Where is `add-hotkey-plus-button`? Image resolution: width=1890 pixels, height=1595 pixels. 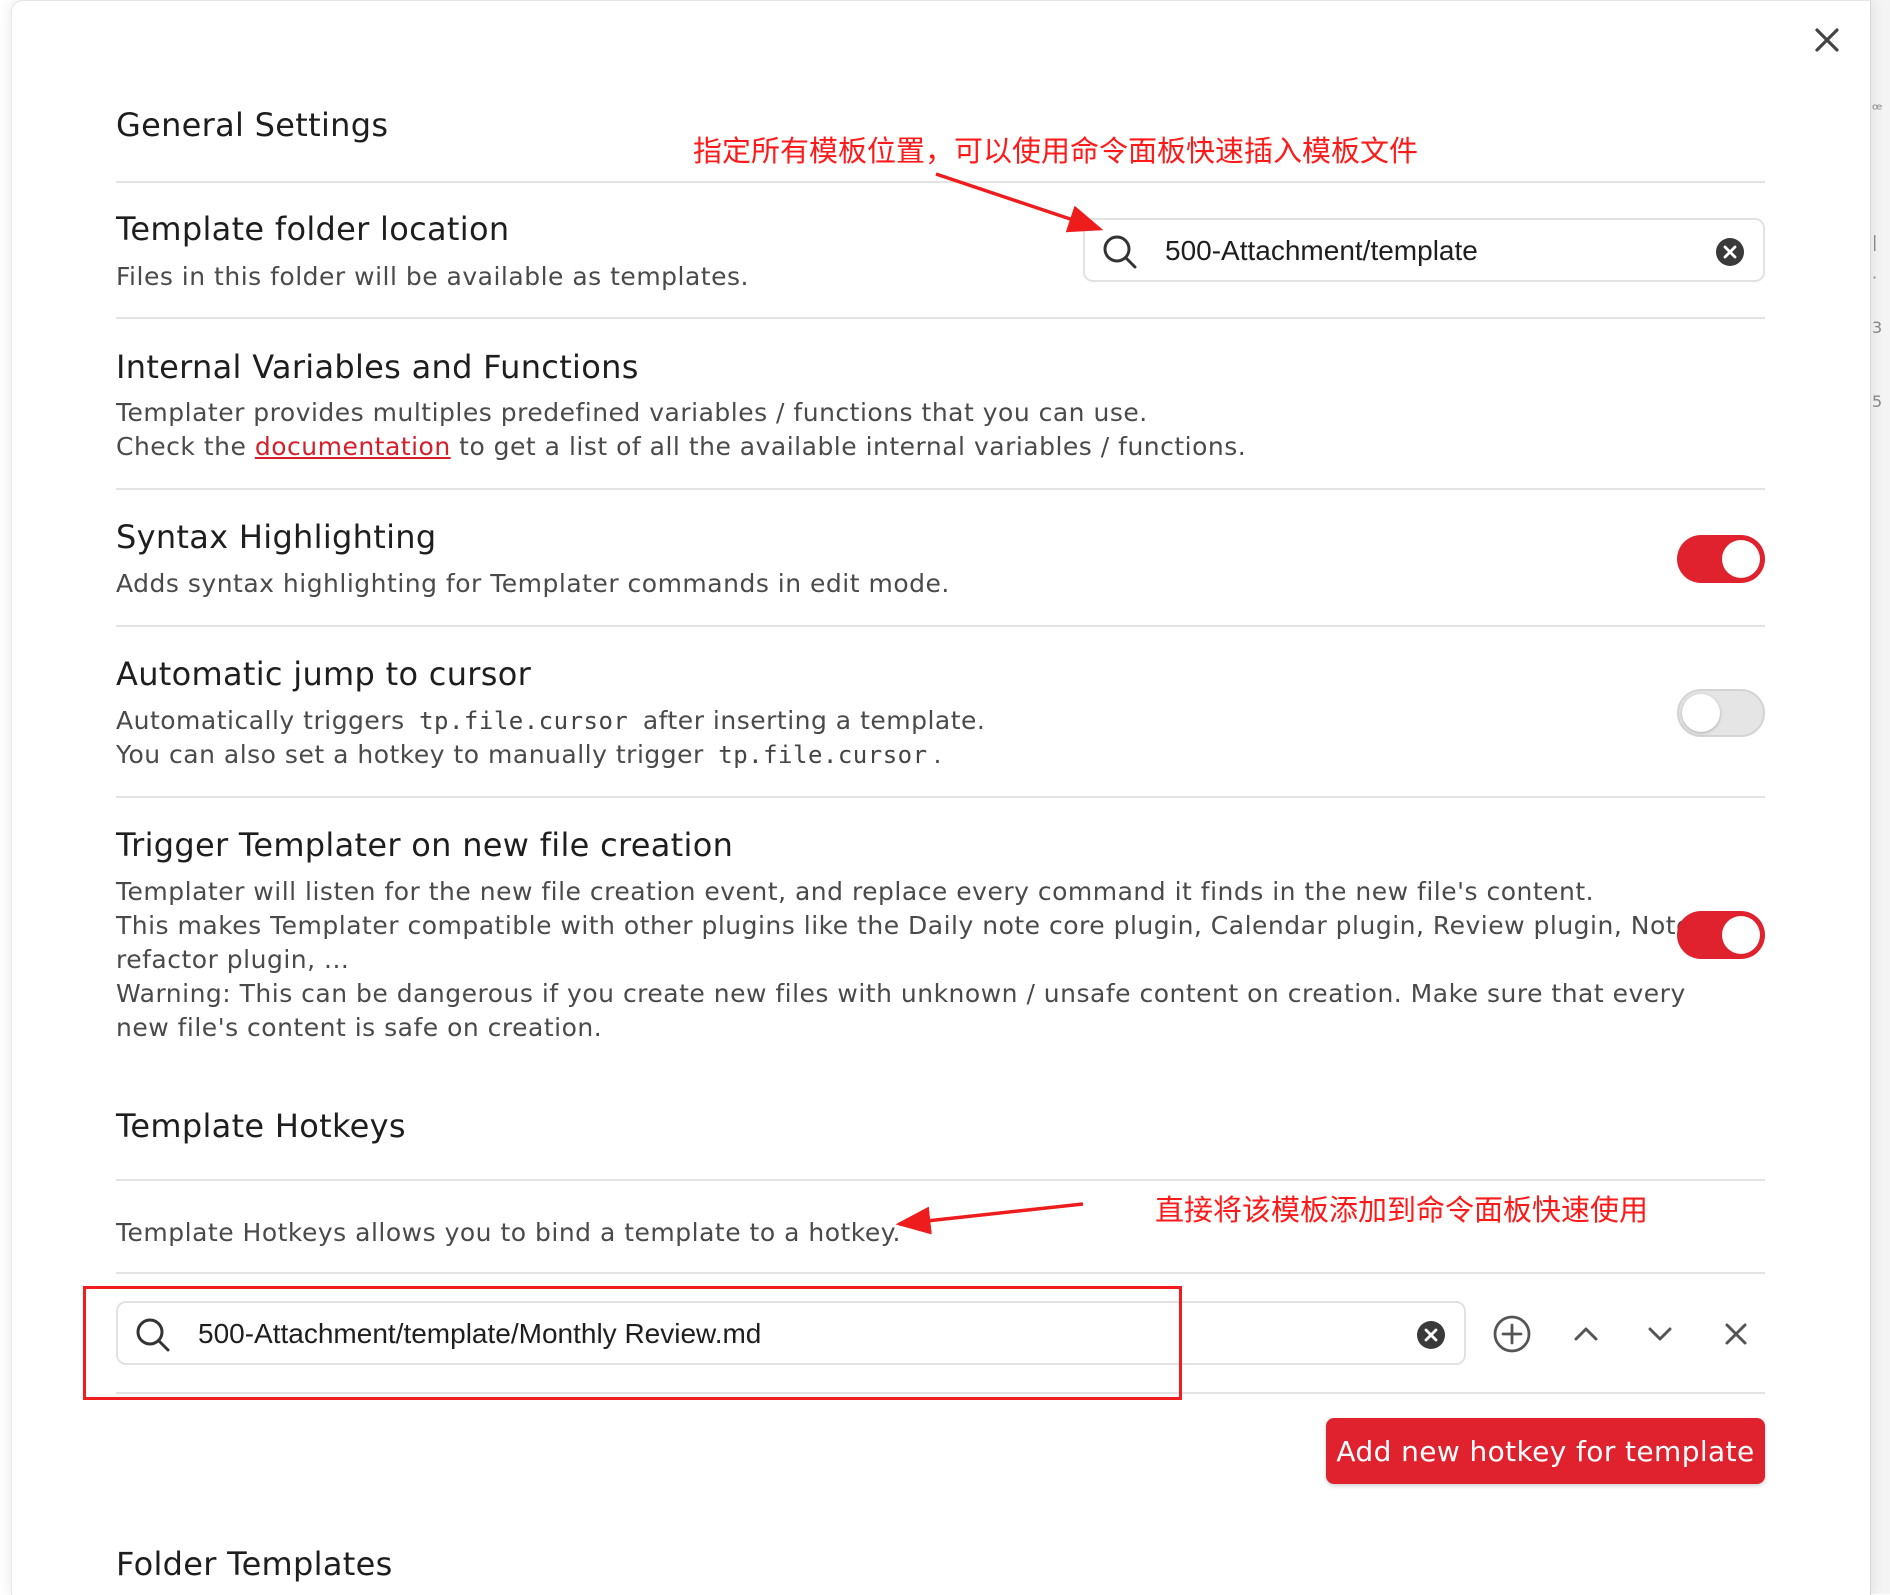 add-hotkey-plus-button is located at coordinates (1512, 1334).